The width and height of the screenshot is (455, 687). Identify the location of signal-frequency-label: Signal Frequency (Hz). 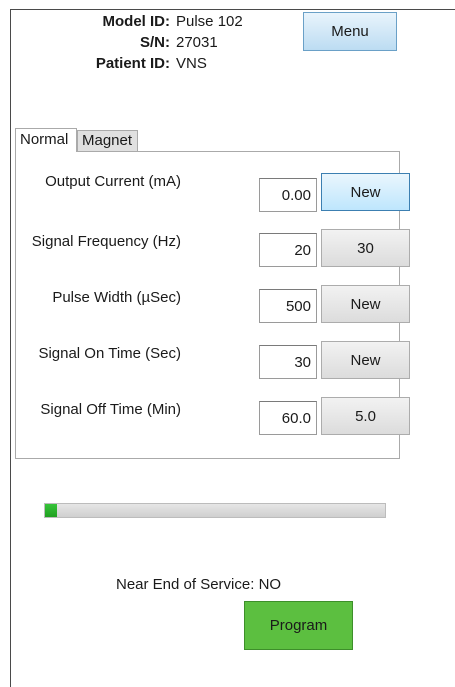
(106, 241).